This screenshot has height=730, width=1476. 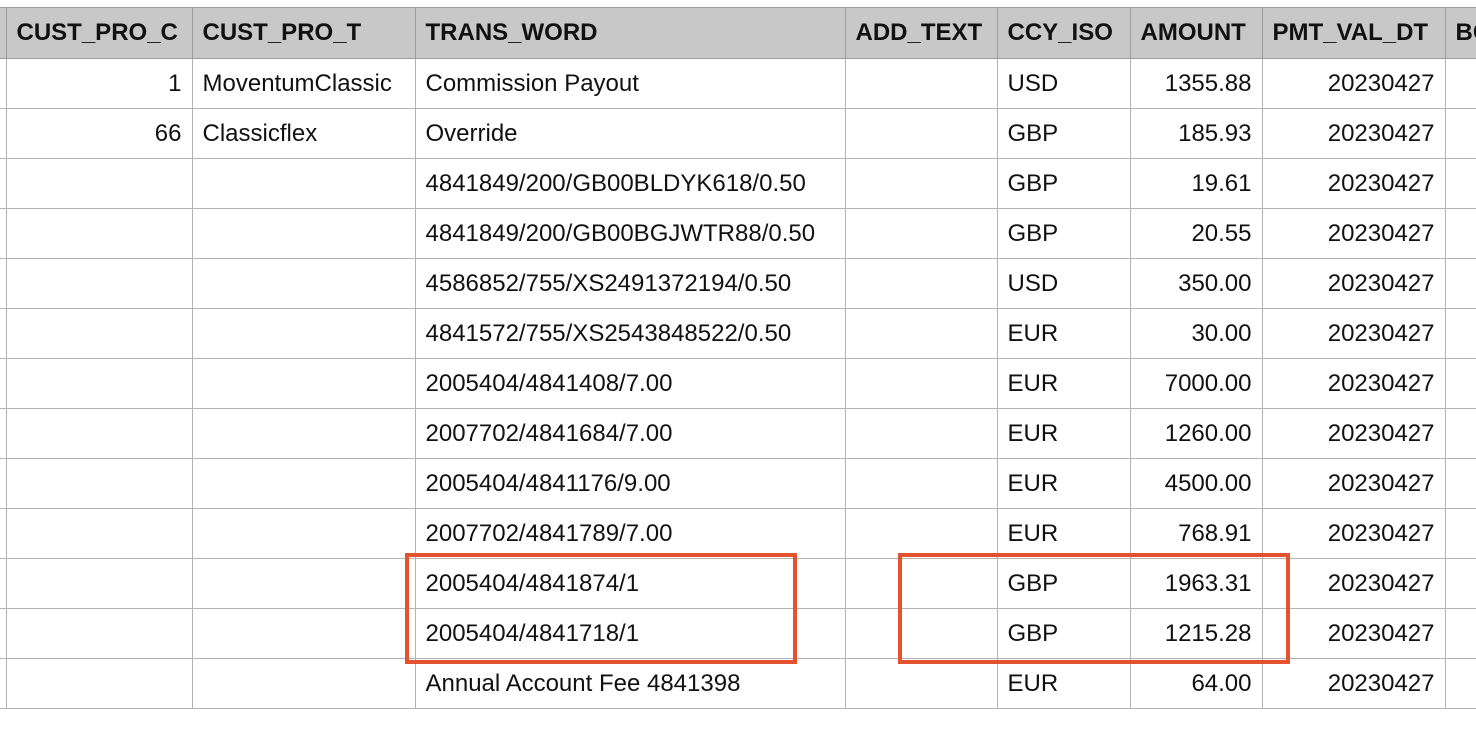 I want to click on cell-trans-word: 2005404/4841718/1, so click(x=630, y=633).